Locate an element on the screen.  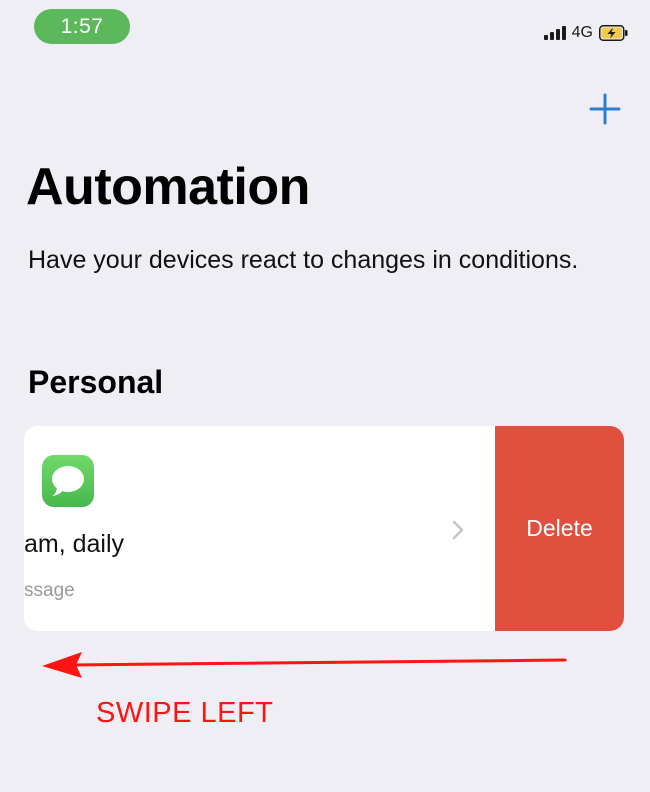
automation-row-title: am, daily is located at coordinates (74, 544).